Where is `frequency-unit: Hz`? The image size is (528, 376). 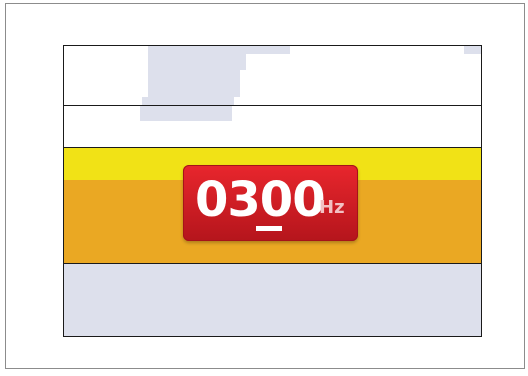
frequency-unit: Hz is located at coordinates (332, 207).